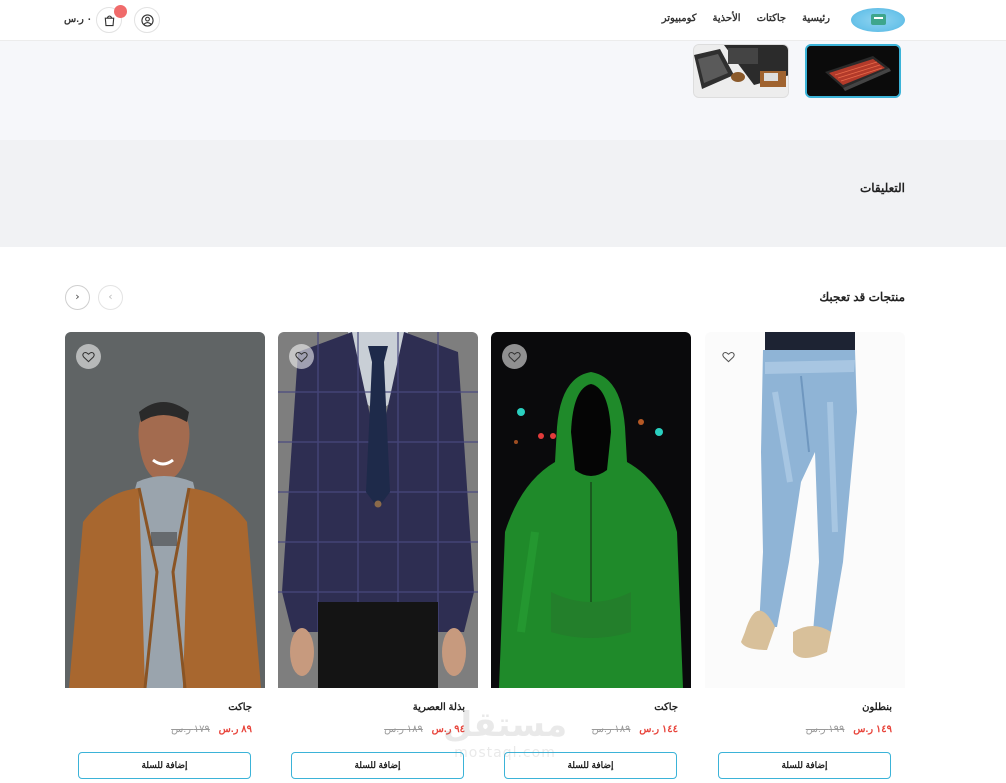 The height and width of the screenshot is (783, 1006). What do you see at coordinates (658, 729) in the screenshot?
I see `product-price: ١٤٤ ر.س` at bounding box center [658, 729].